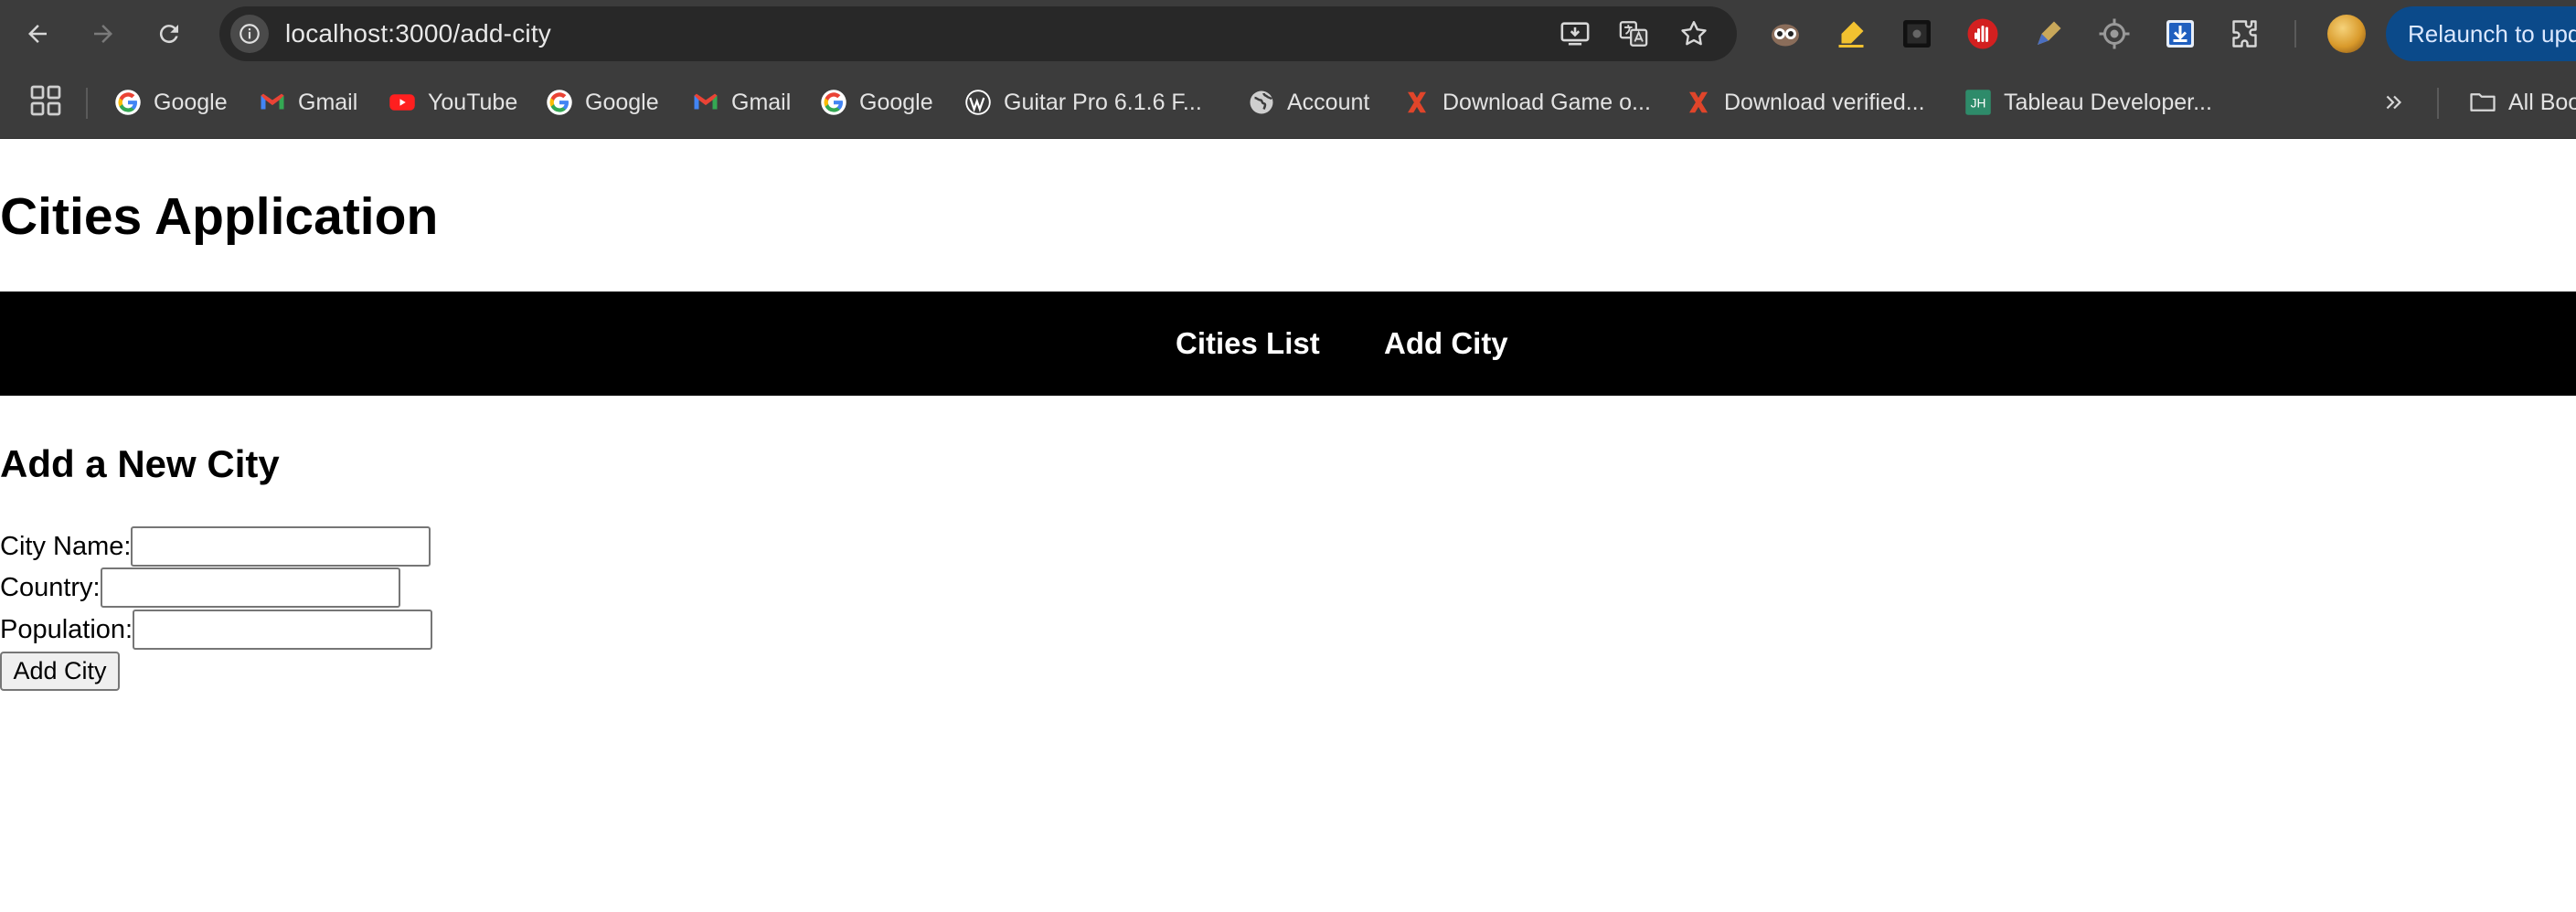  What do you see at coordinates (1785, 33) in the screenshot?
I see `extension-owl-icon` at bounding box center [1785, 33].